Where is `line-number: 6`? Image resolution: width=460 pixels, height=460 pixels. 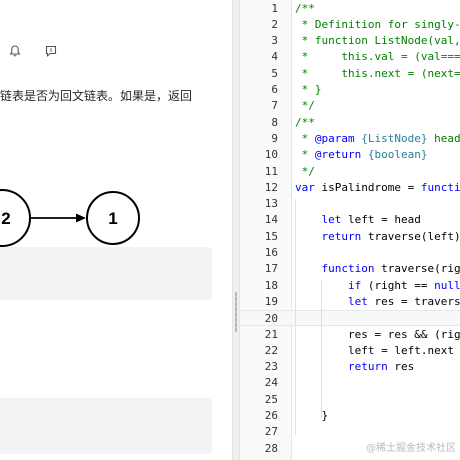
line-number: 6 is located at coordinates (274, 89).